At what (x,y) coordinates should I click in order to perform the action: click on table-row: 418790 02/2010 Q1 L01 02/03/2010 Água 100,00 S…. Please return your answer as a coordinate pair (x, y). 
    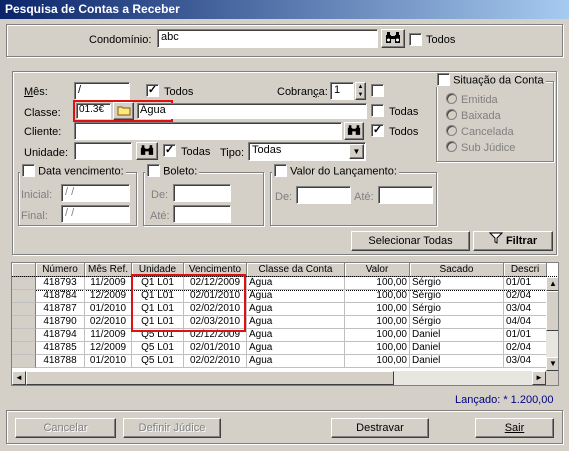
    Looking at the image, I should click on (285, 322).